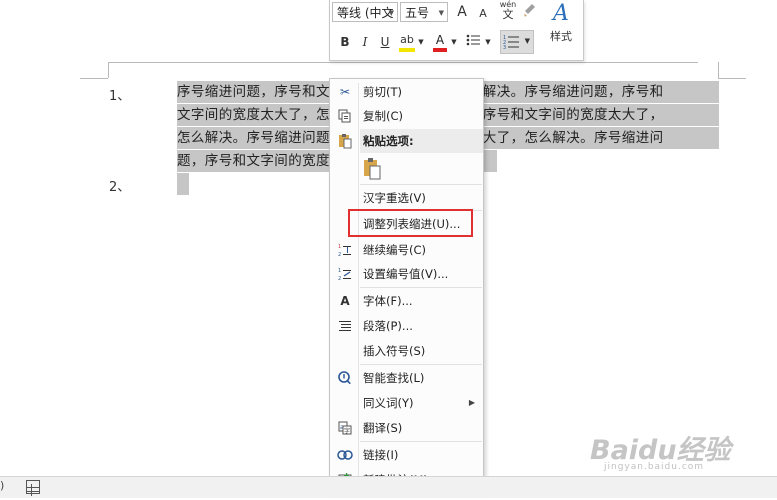  I want to click on menu-item-copy: 复制(C), so click(406, 116).